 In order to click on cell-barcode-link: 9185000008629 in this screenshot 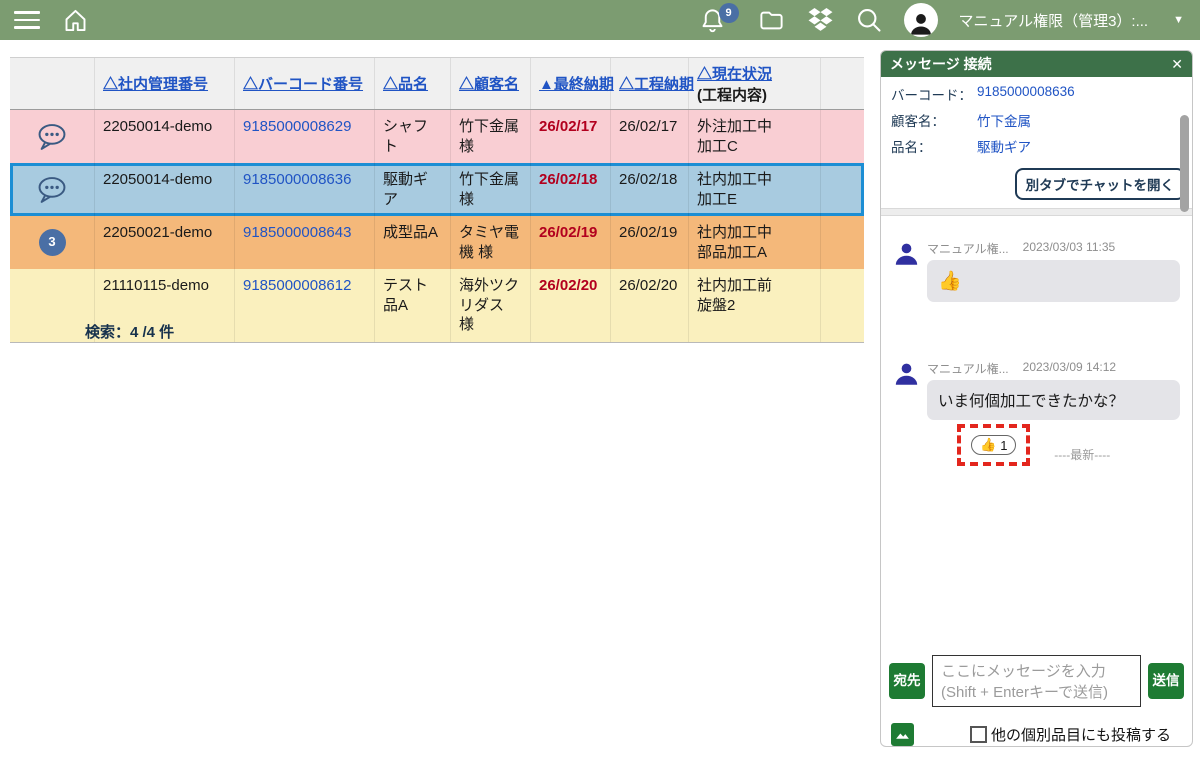, I will do `click(297, 126)`.